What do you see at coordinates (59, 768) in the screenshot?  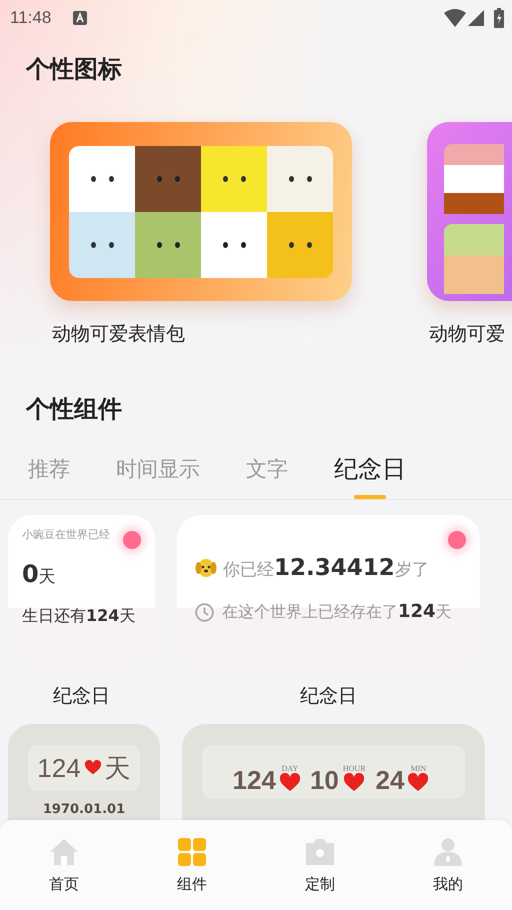 I see `days-count: 124` at bounding box center [59, 768].